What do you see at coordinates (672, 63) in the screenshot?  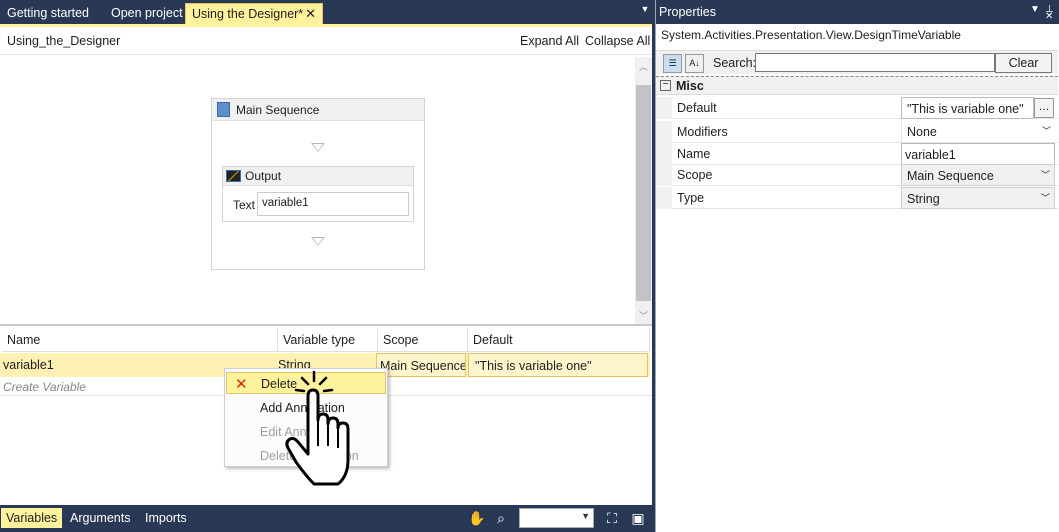 I see `categorized-icon: ☰` at bounding box center [672, 63].